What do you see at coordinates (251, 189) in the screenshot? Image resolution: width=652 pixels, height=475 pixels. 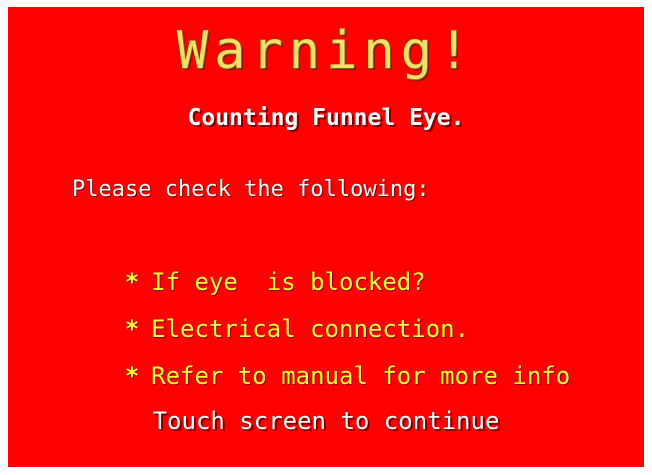 I see `check-instruction: Please check the following:` at bounding box center [251, 189].